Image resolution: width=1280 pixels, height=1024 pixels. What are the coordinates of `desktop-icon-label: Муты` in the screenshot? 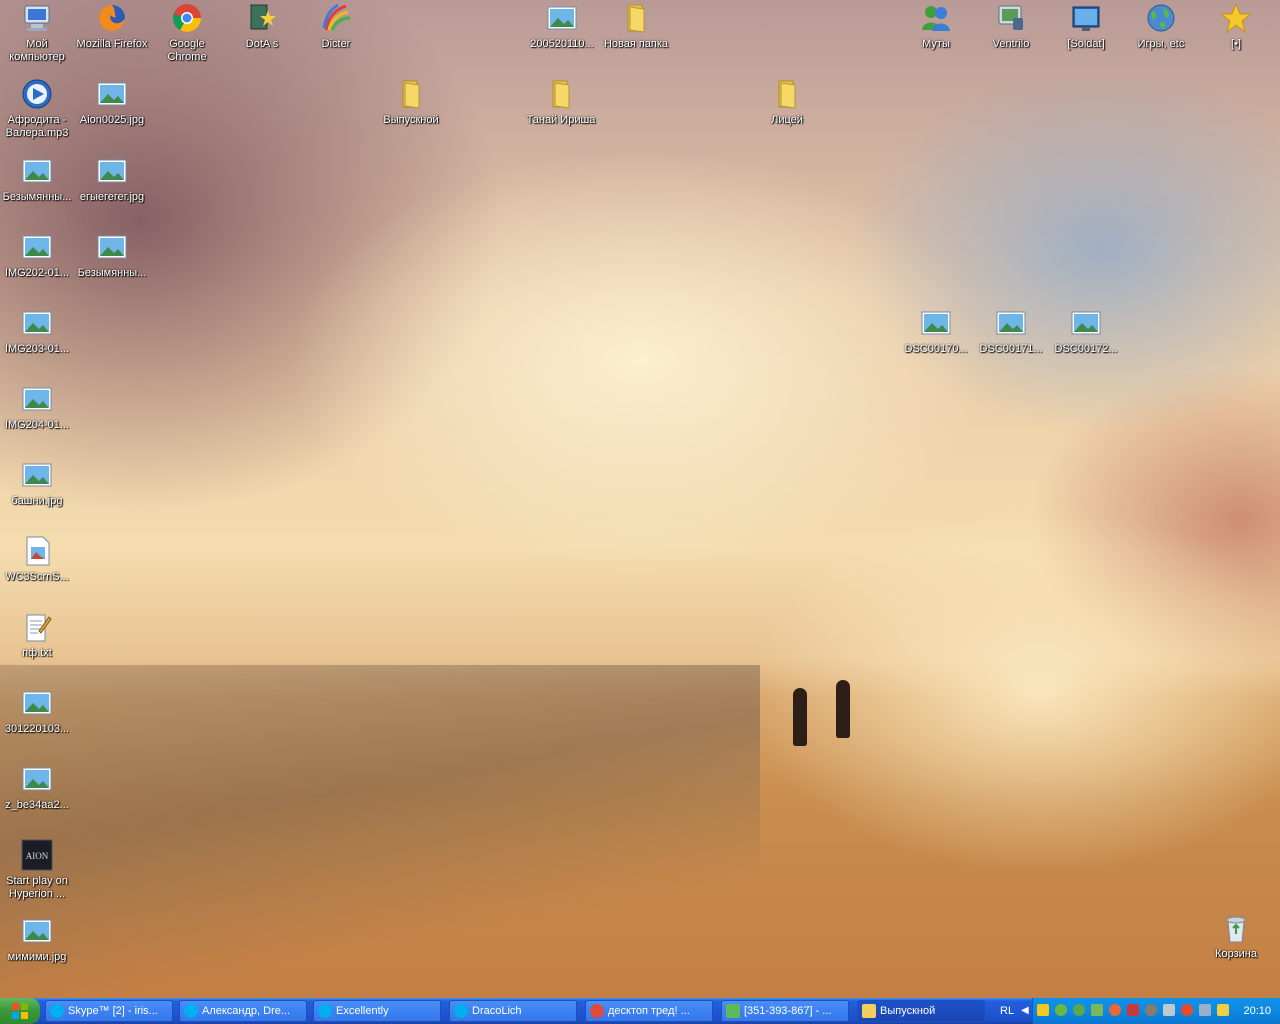 It's located at (936, 44).